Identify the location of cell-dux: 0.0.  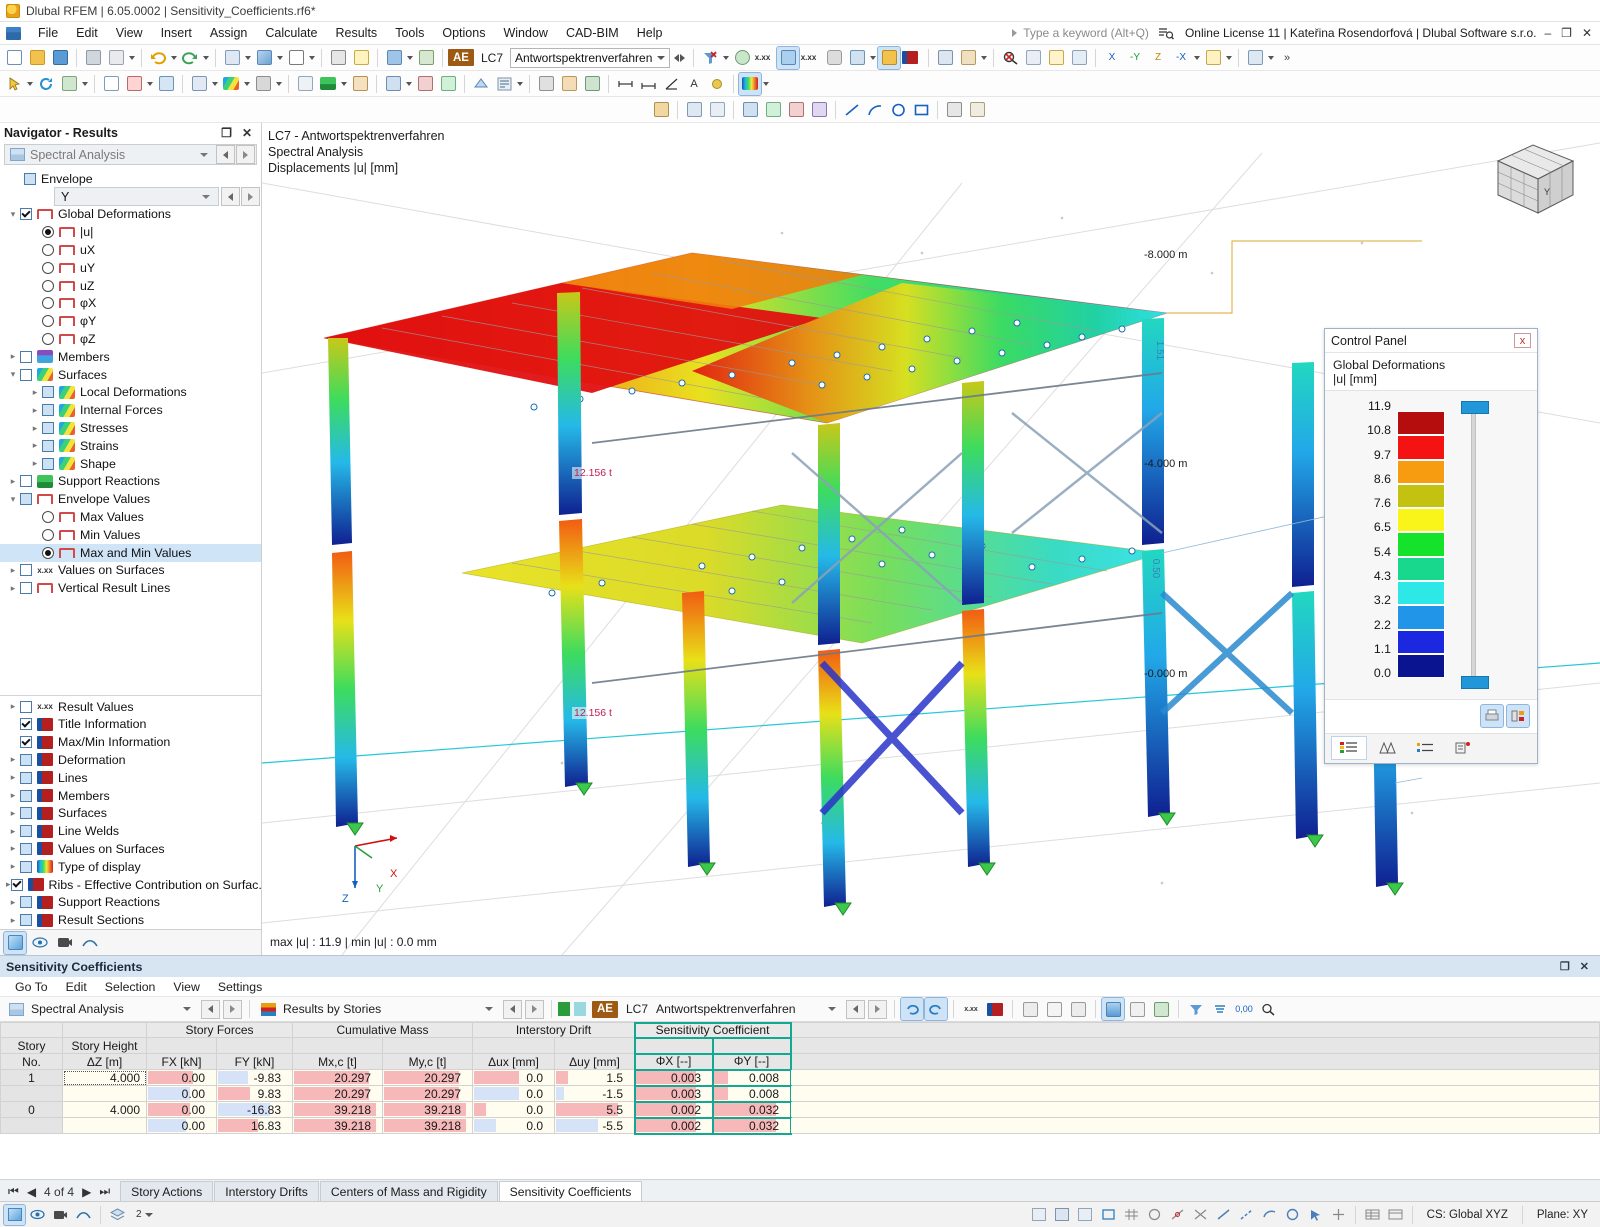
(513, 1093).